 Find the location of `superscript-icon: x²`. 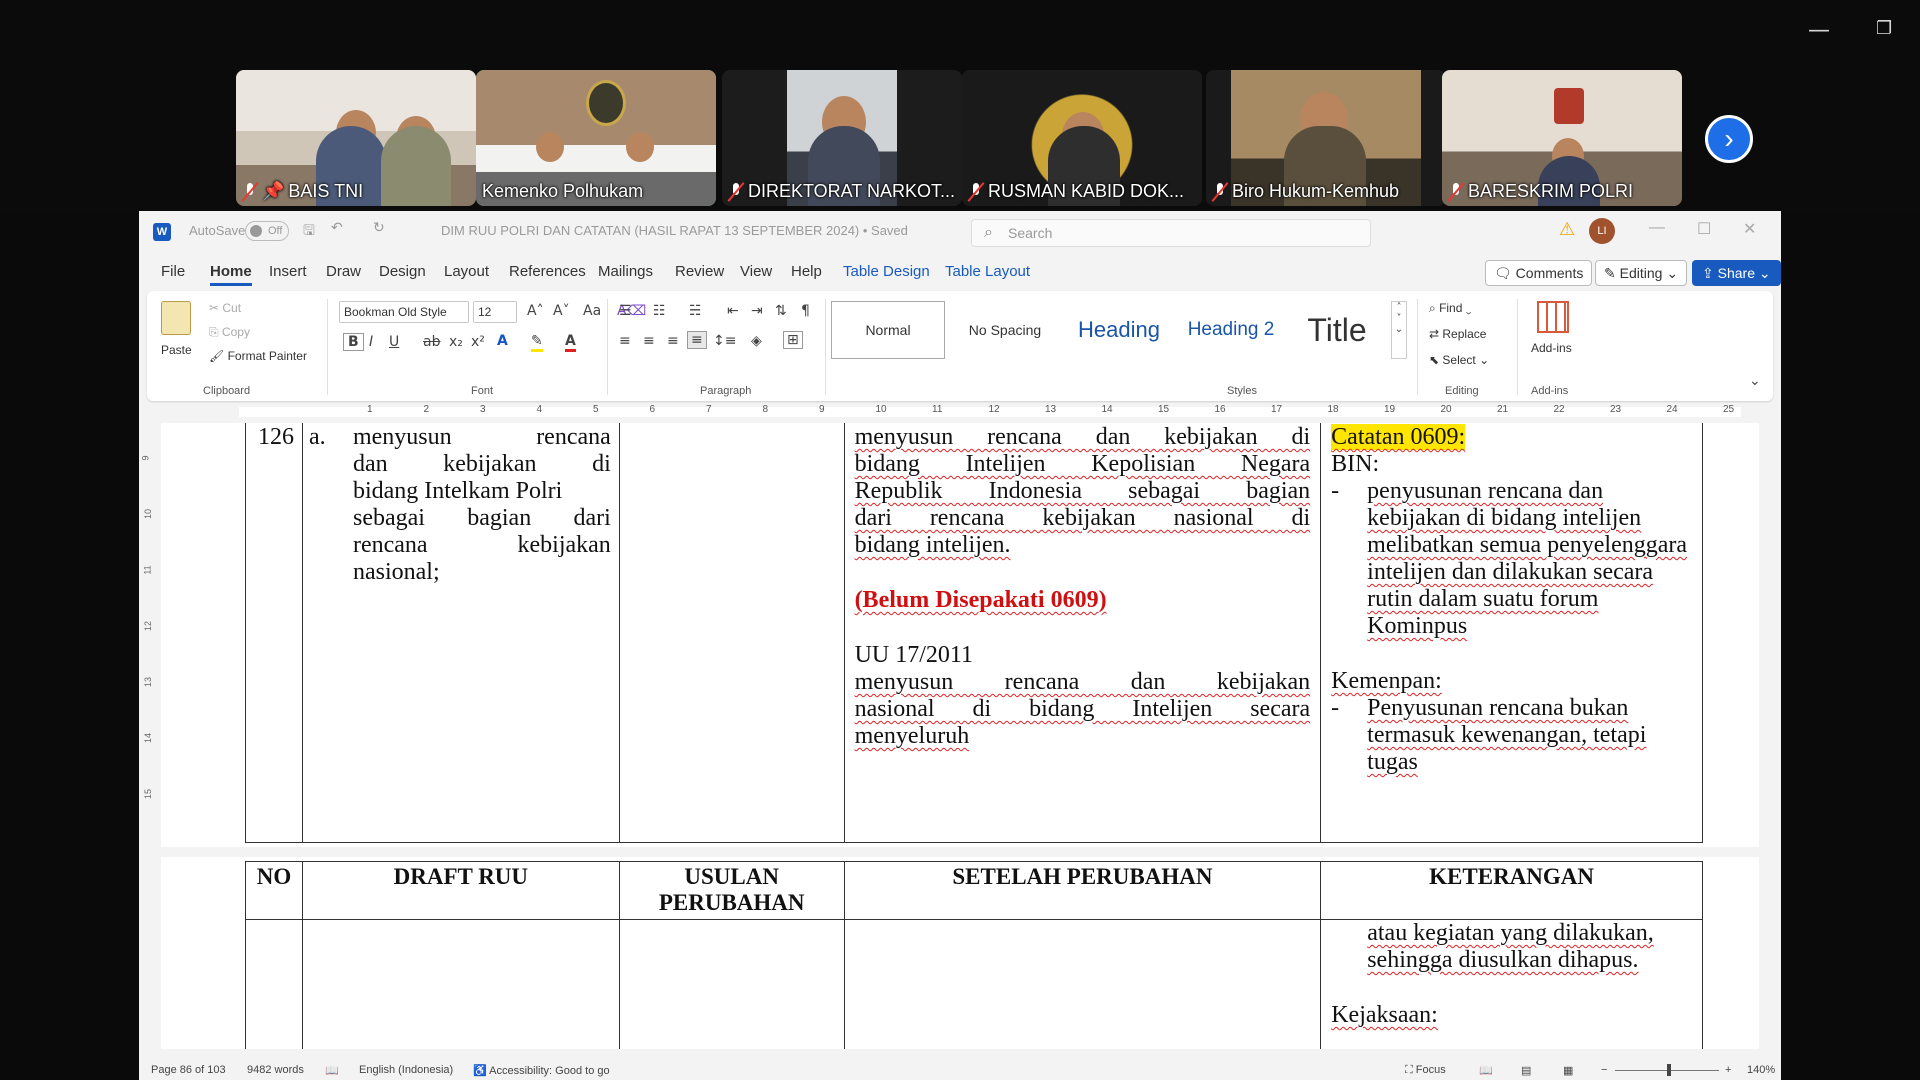

superscript-icon: x² is located at coordinates (478, 342).